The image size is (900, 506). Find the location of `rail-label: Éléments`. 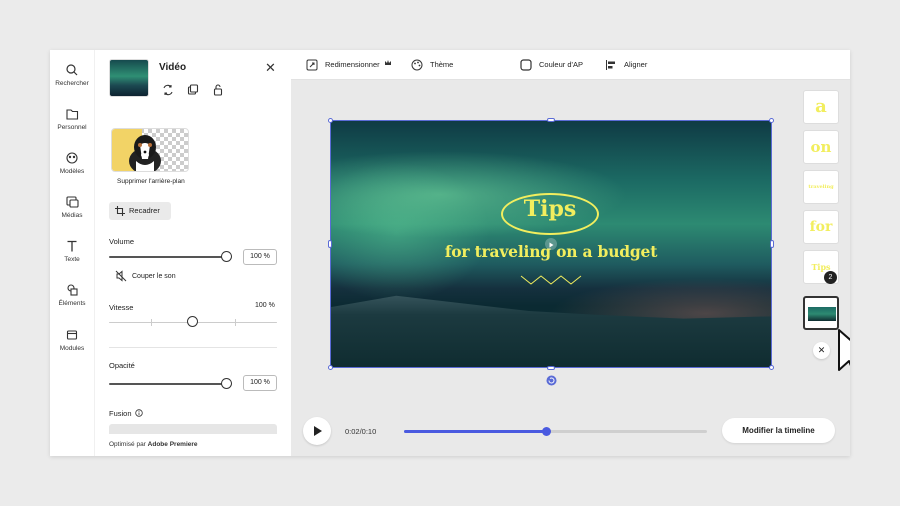

rail-label: Éléments is located at coordinates (72, 303).